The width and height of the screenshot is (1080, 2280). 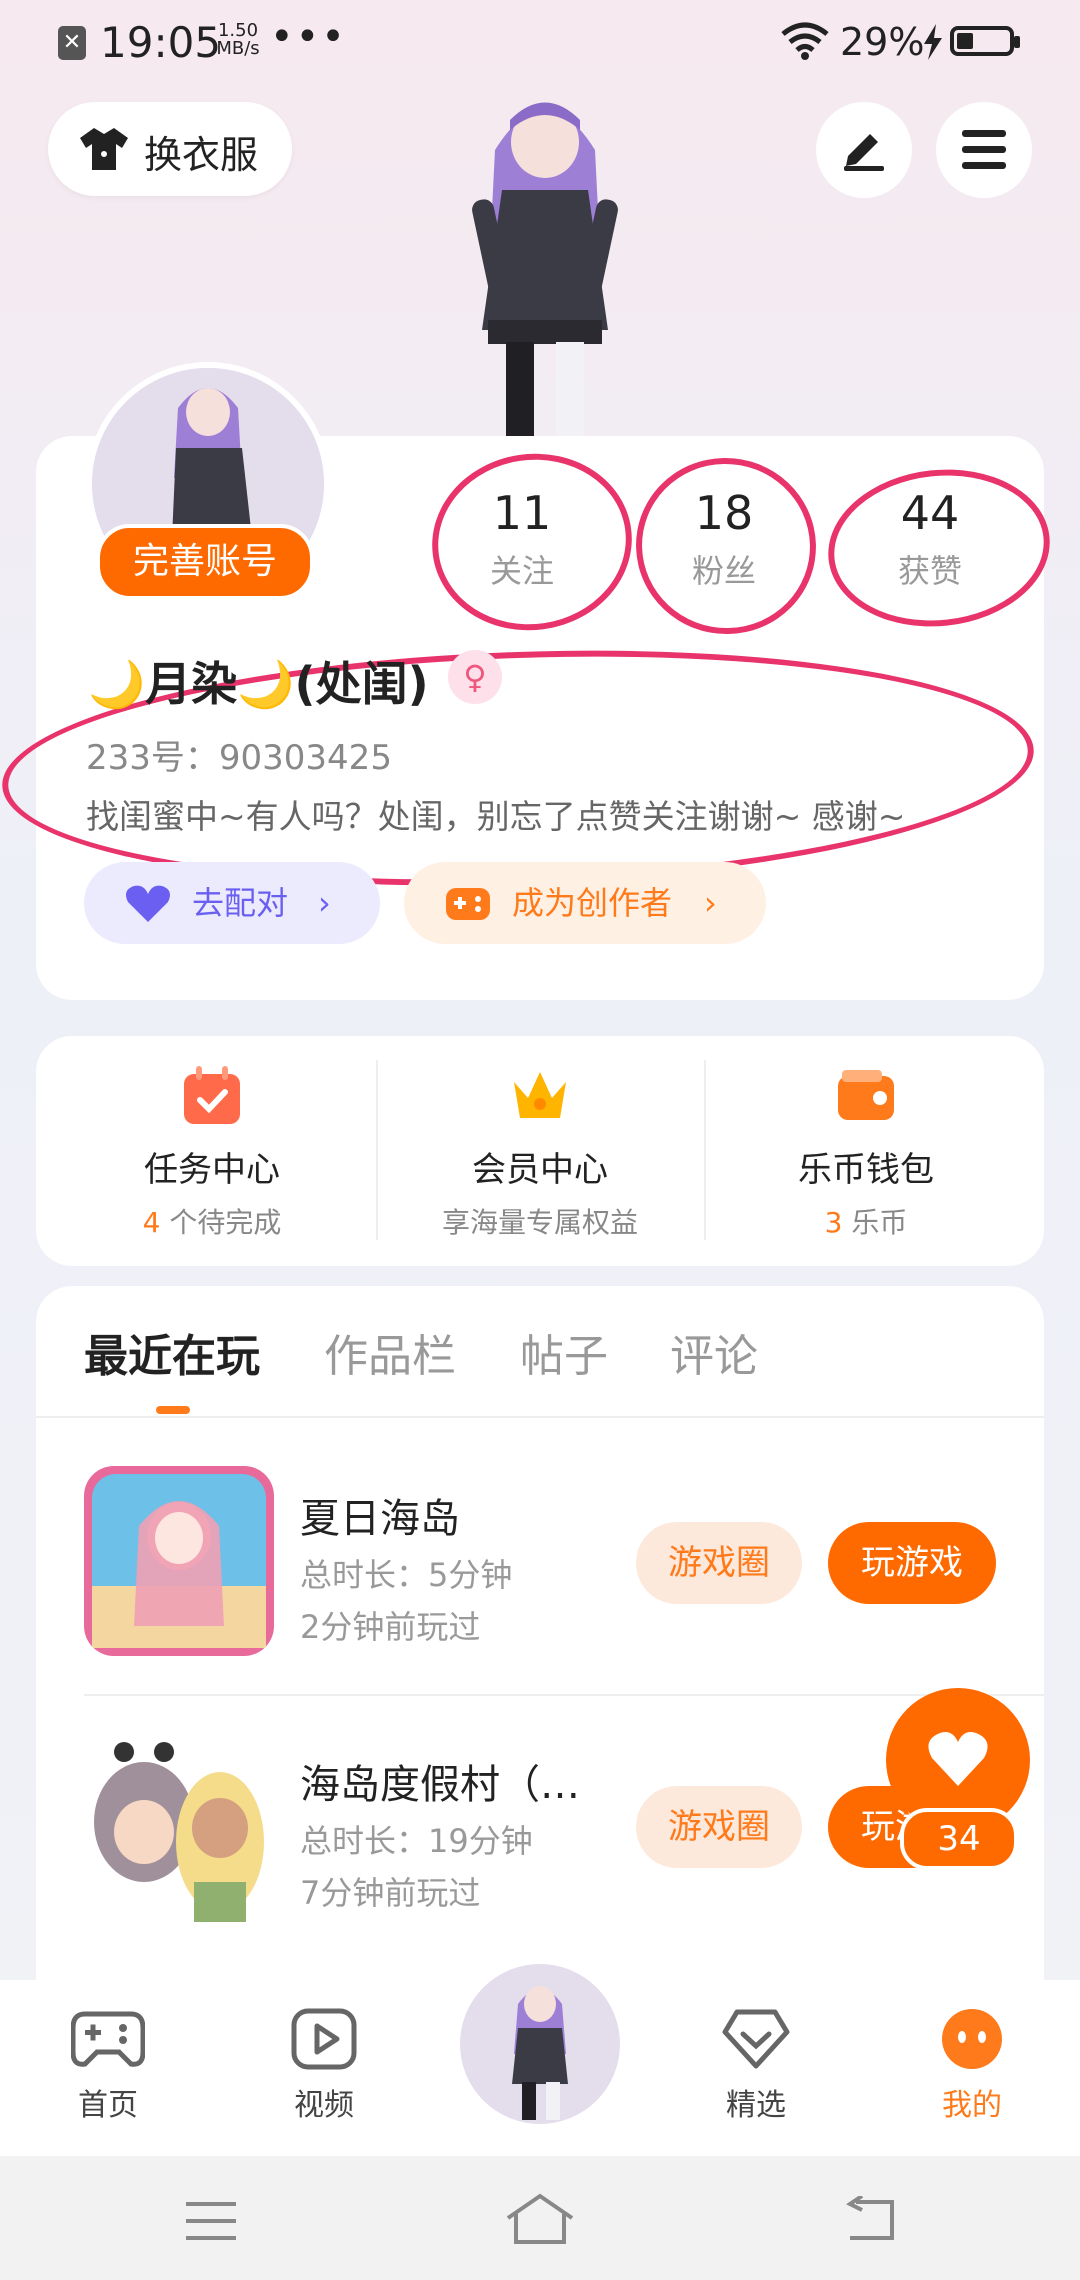 What do you see at coordinates (866, 1095) in the screenshot?
I see `wallet-icon` at bounding box center [866, 1095].